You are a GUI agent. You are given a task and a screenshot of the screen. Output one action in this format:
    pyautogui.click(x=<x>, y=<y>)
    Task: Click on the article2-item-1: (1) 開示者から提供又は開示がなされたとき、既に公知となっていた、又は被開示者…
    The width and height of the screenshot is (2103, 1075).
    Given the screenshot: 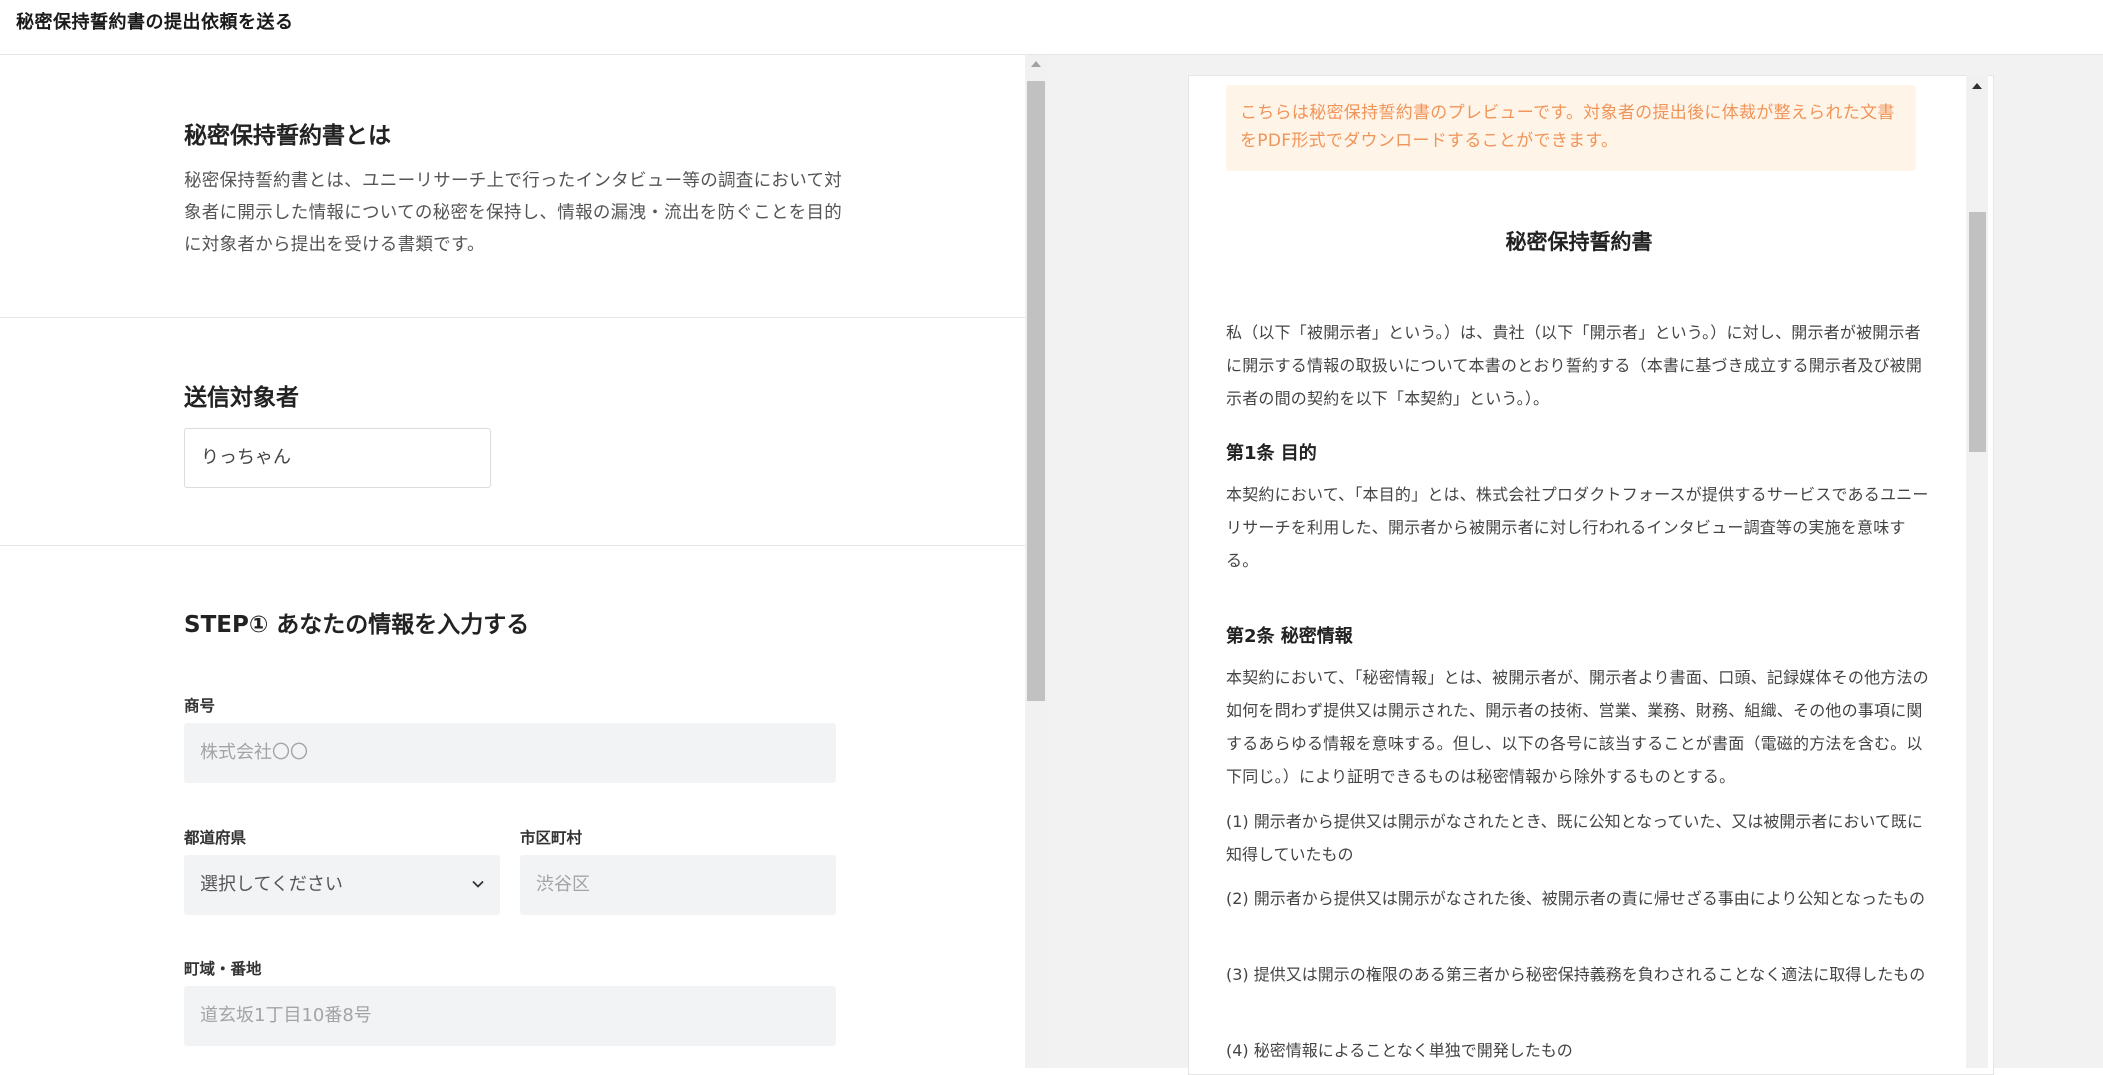 What is the action you would take?
    pyautogui.click(x=1574, y=838)
    